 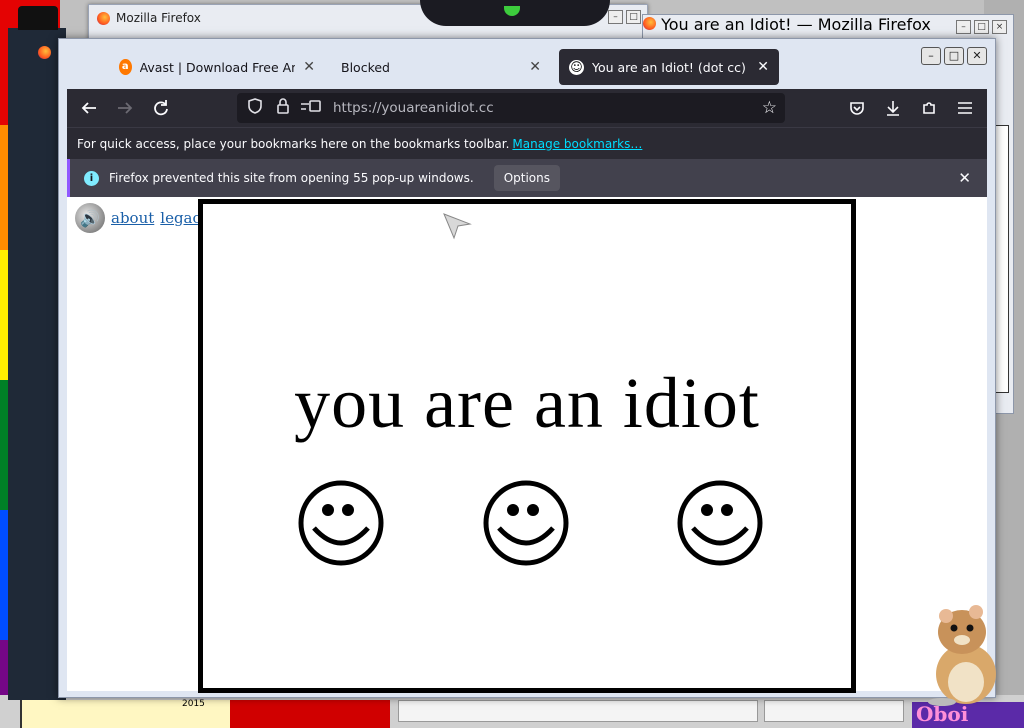 I want to click on back-button, so click(x=89, y=108).